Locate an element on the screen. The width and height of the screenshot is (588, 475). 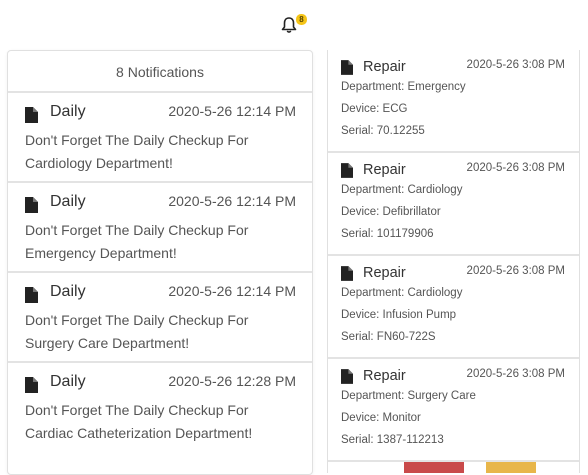
repair-serial: Serial: 101179906 is located at coordinates (387, 234).